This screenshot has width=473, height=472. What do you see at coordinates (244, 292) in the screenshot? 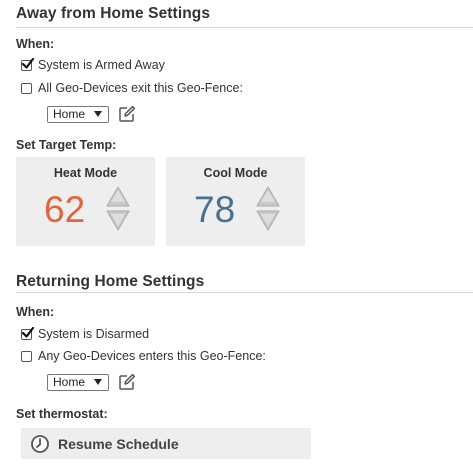
I see `returning-section-divider` at bounding box center [244, 292].